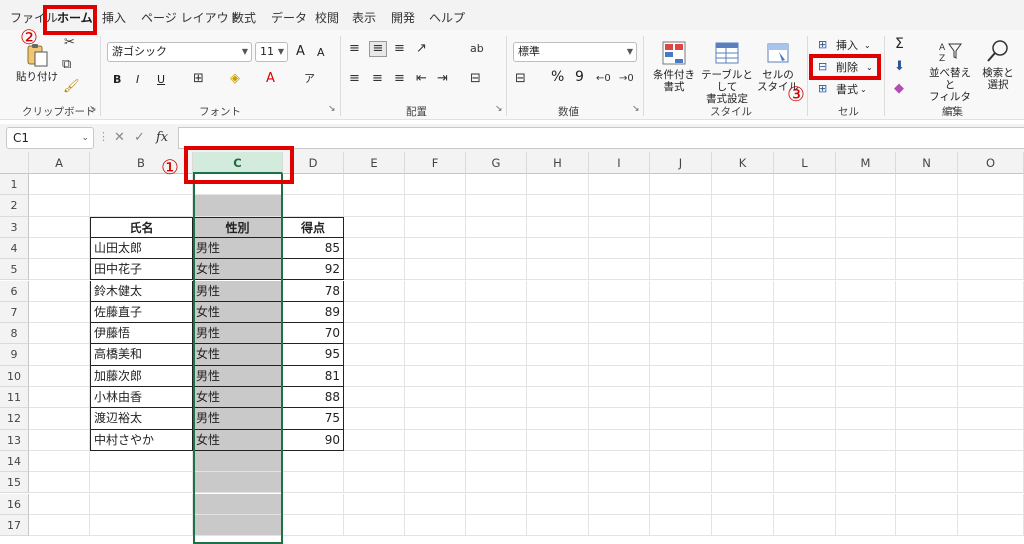 The height and width of the screenshot is (544, 1024). What do you see at coordinates (374, 525) in the screenshot?
I see `cell-e17` at bounding box center [374, 525].